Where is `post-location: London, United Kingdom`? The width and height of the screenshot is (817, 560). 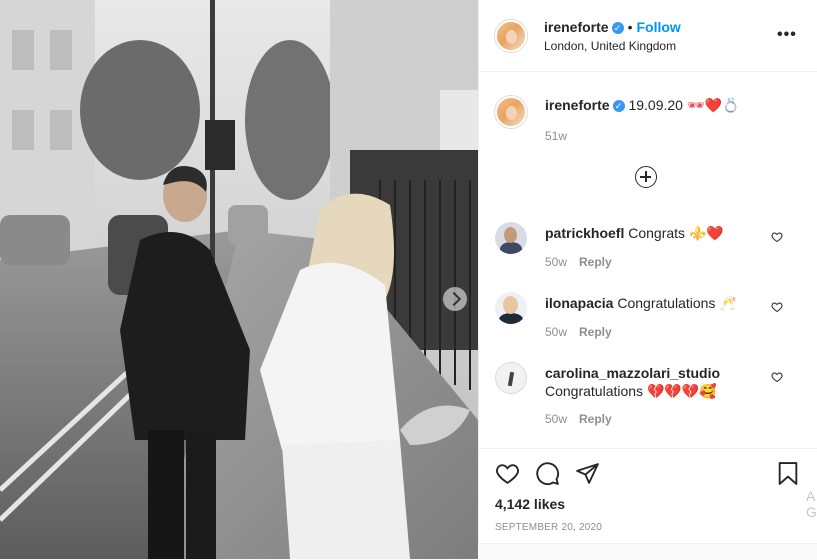 post-location: London, United Kingdom is located at coordinates (610, 46).